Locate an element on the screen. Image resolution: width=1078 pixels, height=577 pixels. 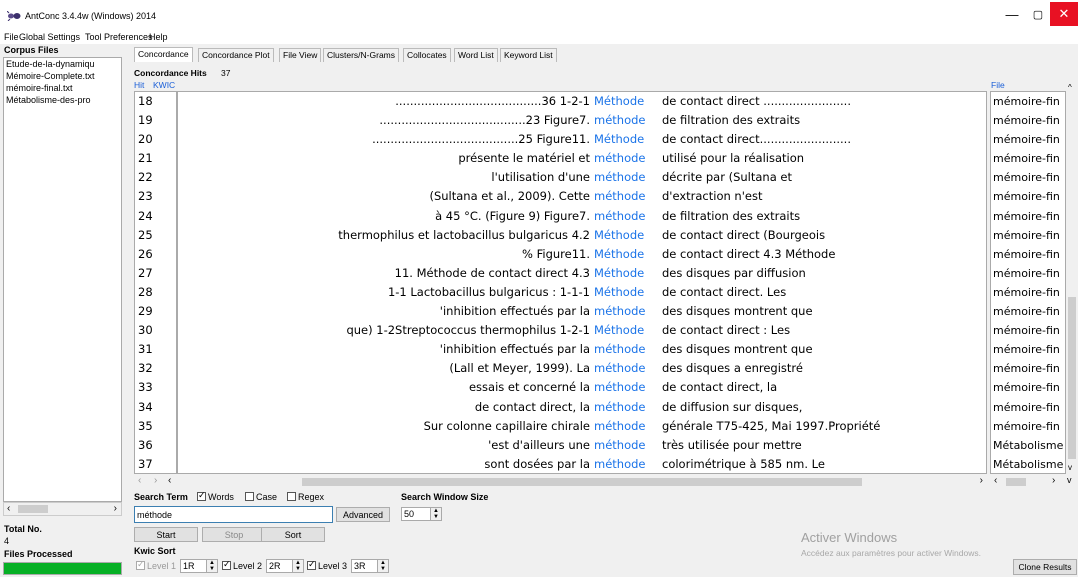
hit-number: 25 is located at coordinates (155, 235).